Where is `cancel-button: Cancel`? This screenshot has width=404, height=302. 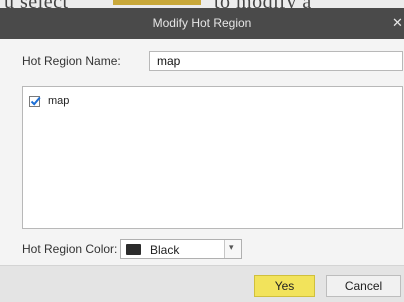
cancel-button: Cancel is located at coordinates (363, 286).